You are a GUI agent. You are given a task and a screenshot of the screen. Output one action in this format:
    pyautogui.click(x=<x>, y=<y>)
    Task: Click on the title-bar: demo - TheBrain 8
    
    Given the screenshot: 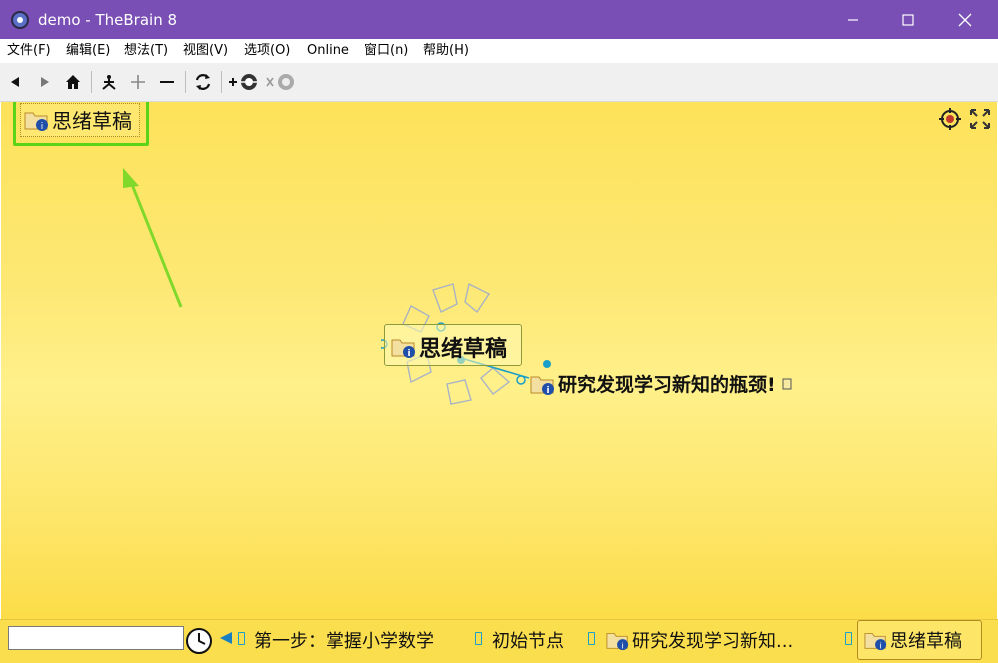 What is the action you would take?
    pyautogui.click(x=499, y=19)
    